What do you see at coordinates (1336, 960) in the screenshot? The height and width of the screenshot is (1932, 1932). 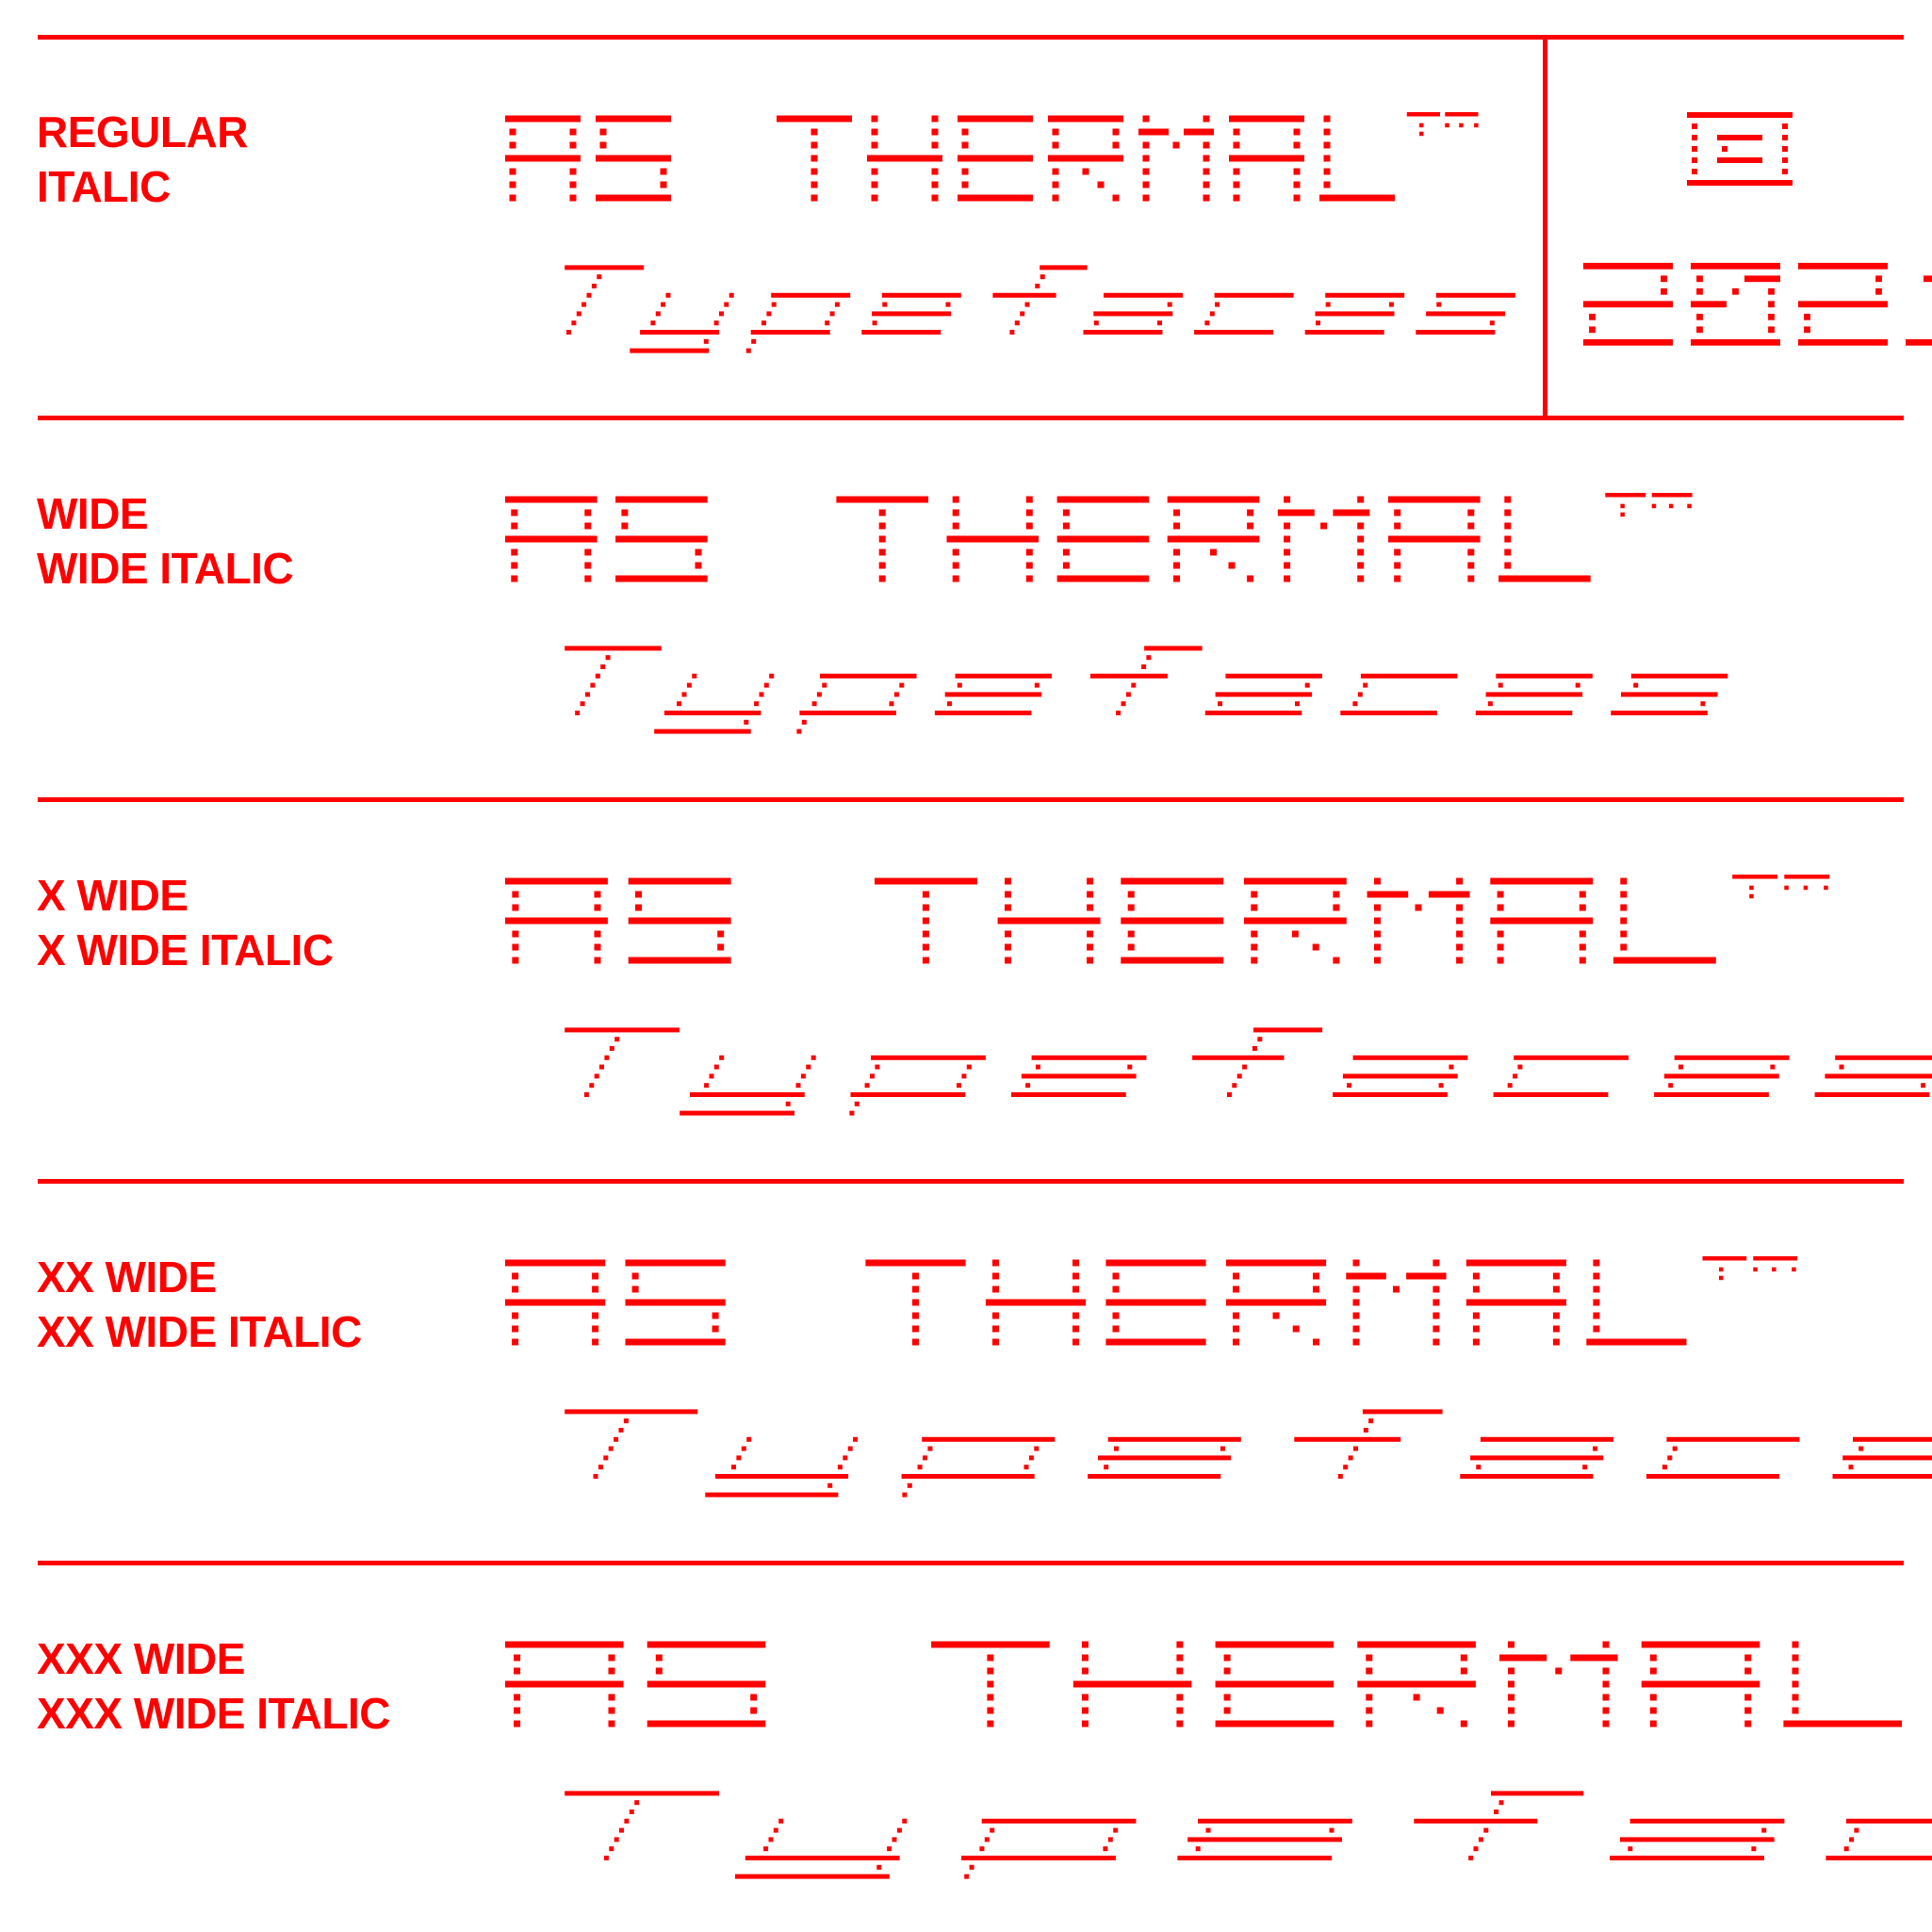 I see `title-pixel-R` at bounding box center [1336, 960].